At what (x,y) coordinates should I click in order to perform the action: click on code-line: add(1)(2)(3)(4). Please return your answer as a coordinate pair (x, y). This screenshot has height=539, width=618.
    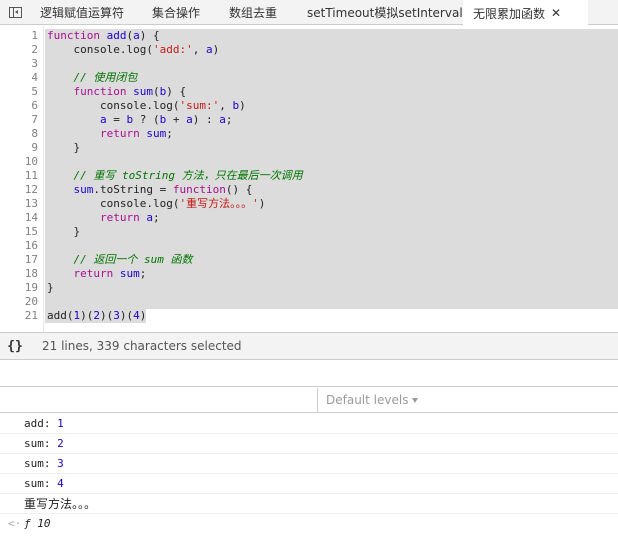
    Looking at the image, I should click on (95, 316).